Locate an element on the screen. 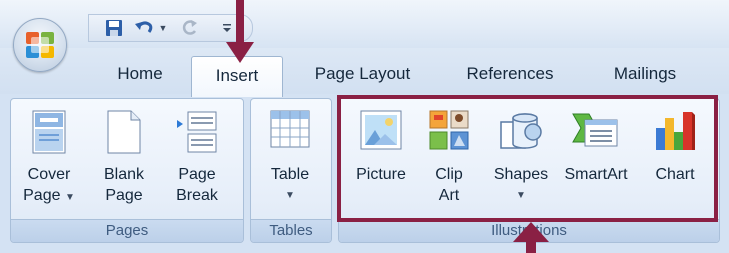  cover-page-label-2: Page is located at coordinates (42, 195).